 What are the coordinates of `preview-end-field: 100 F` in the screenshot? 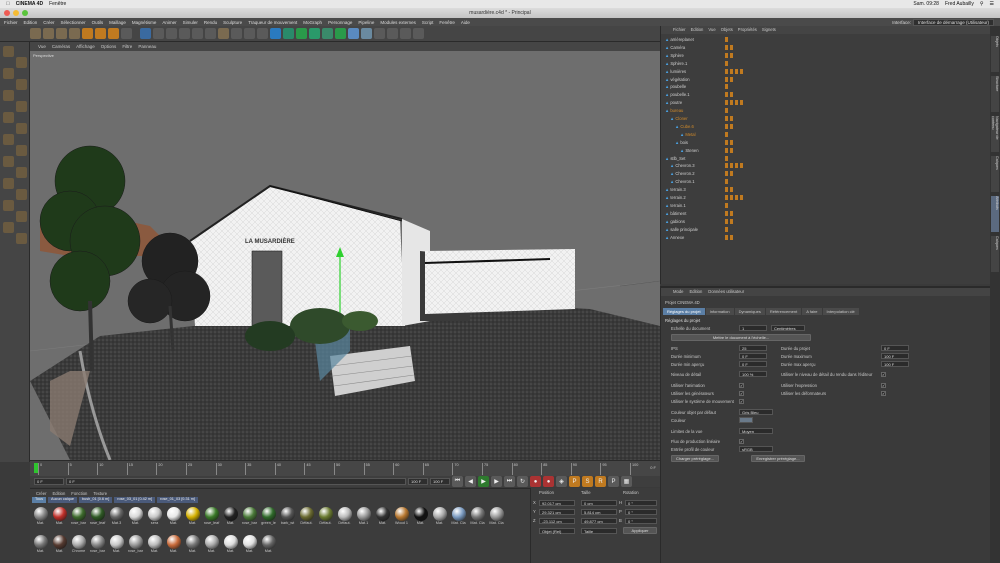 It's located at (440, 481).